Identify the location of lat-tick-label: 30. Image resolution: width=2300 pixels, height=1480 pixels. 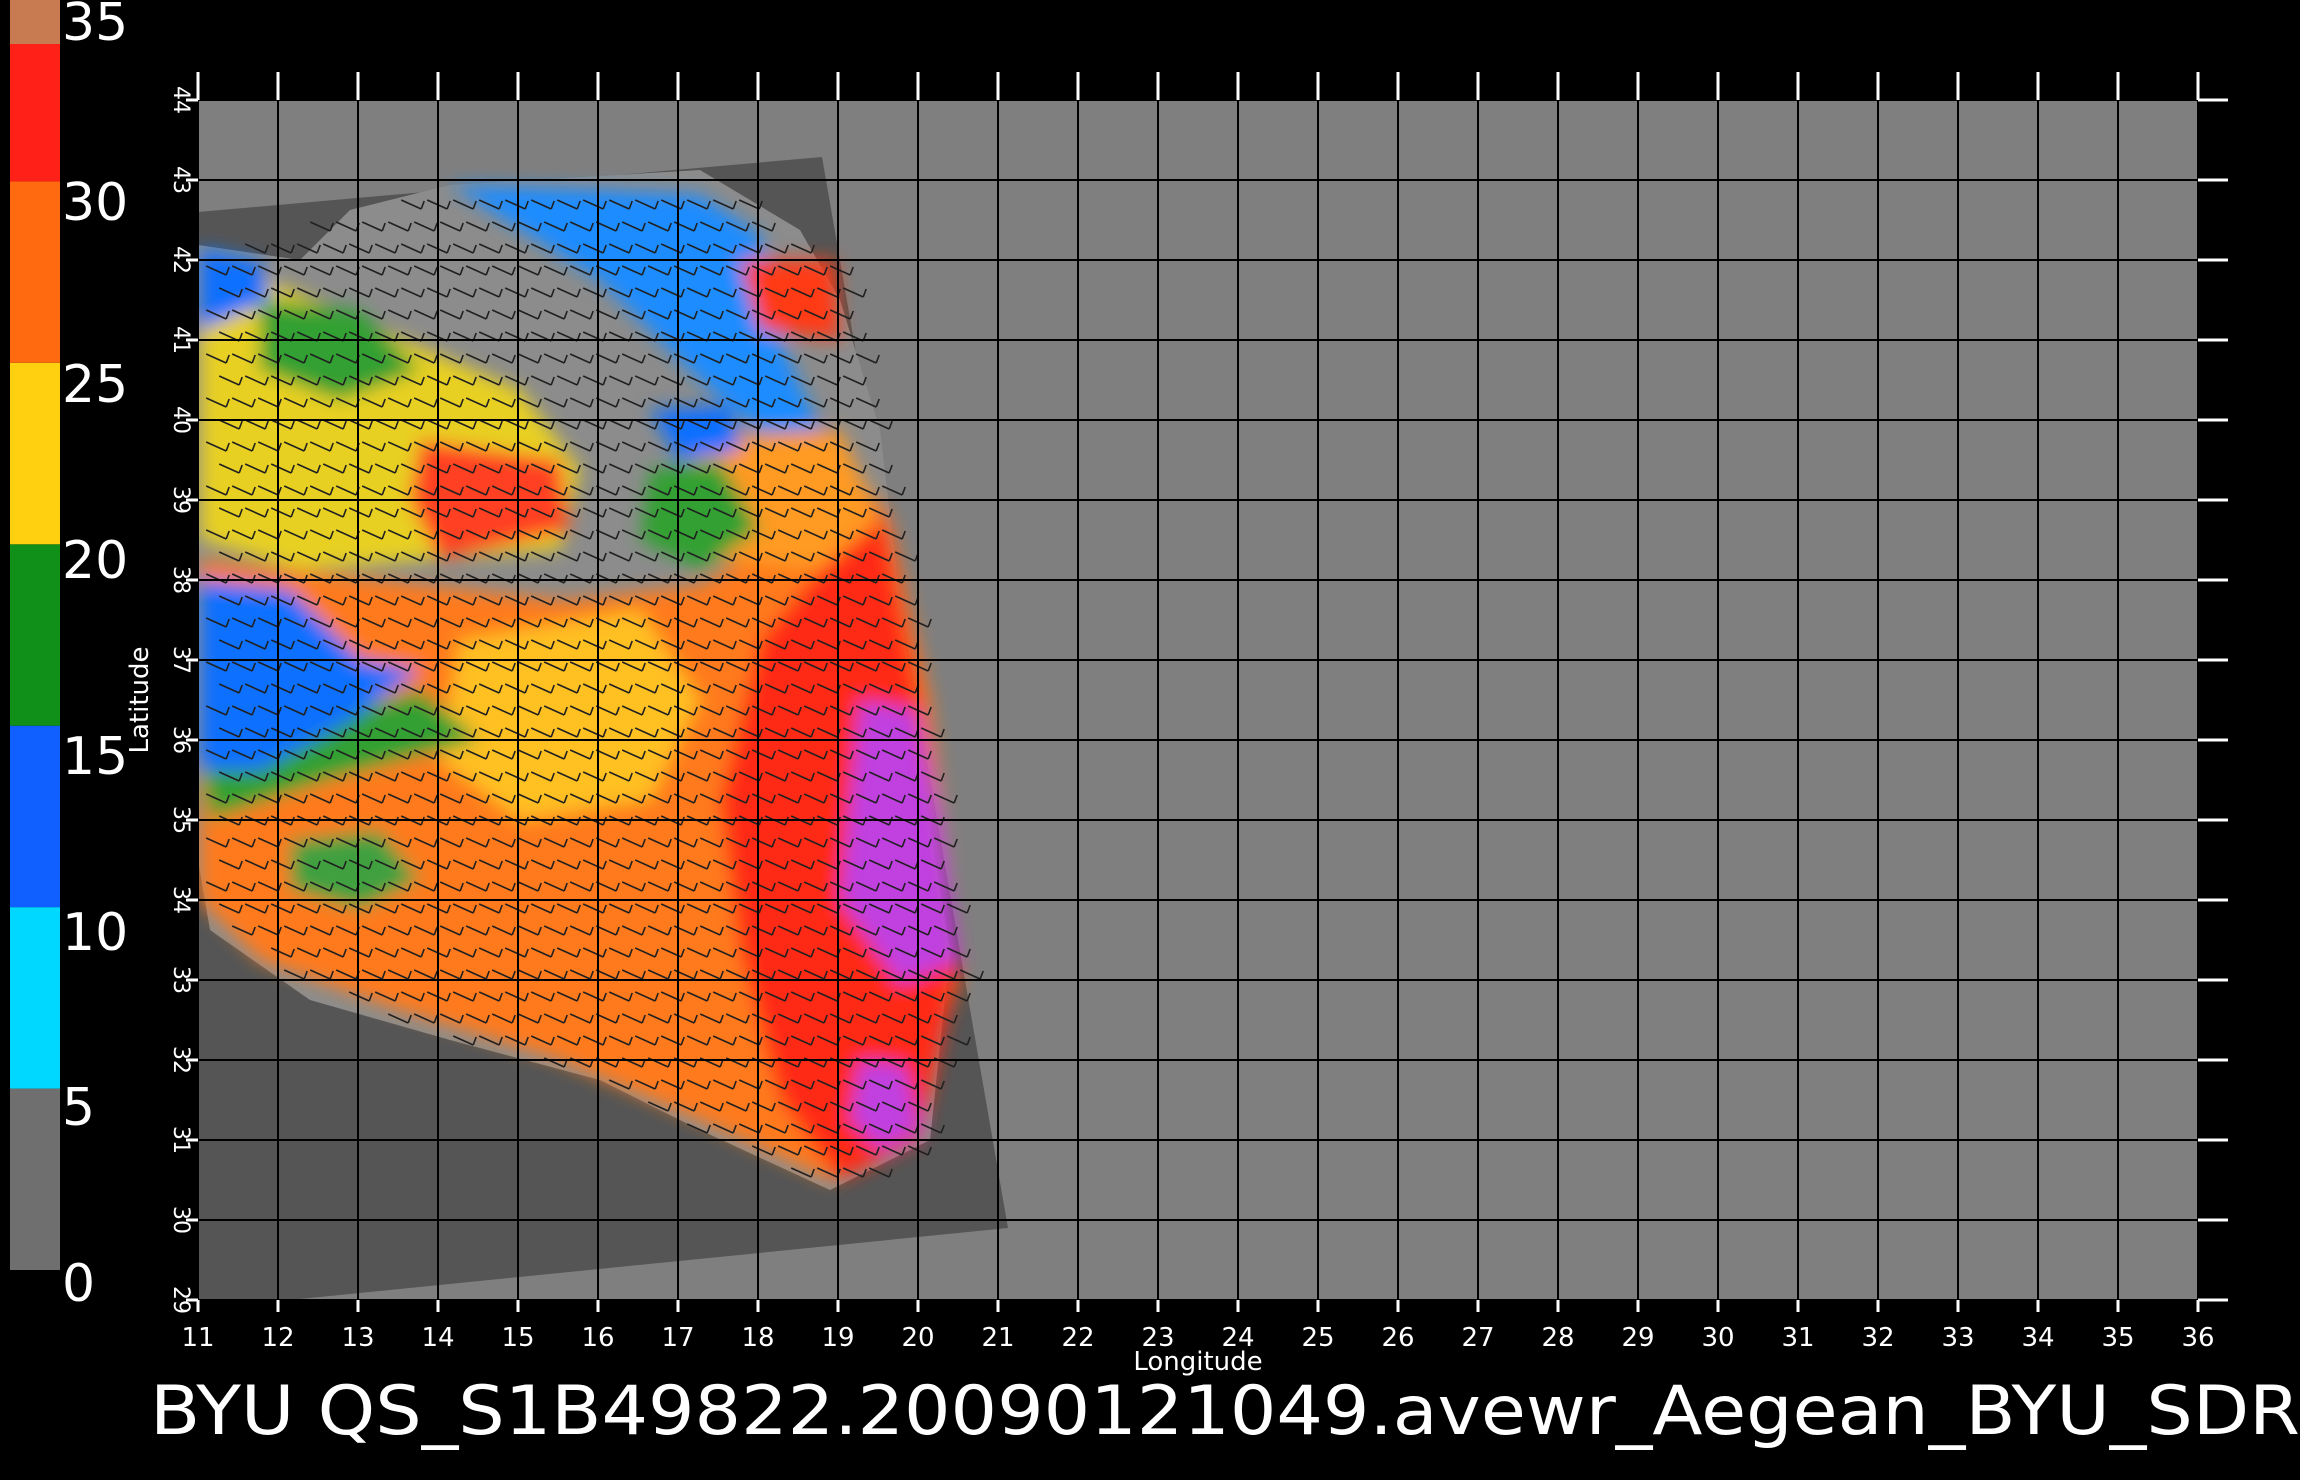
(180, 1220).